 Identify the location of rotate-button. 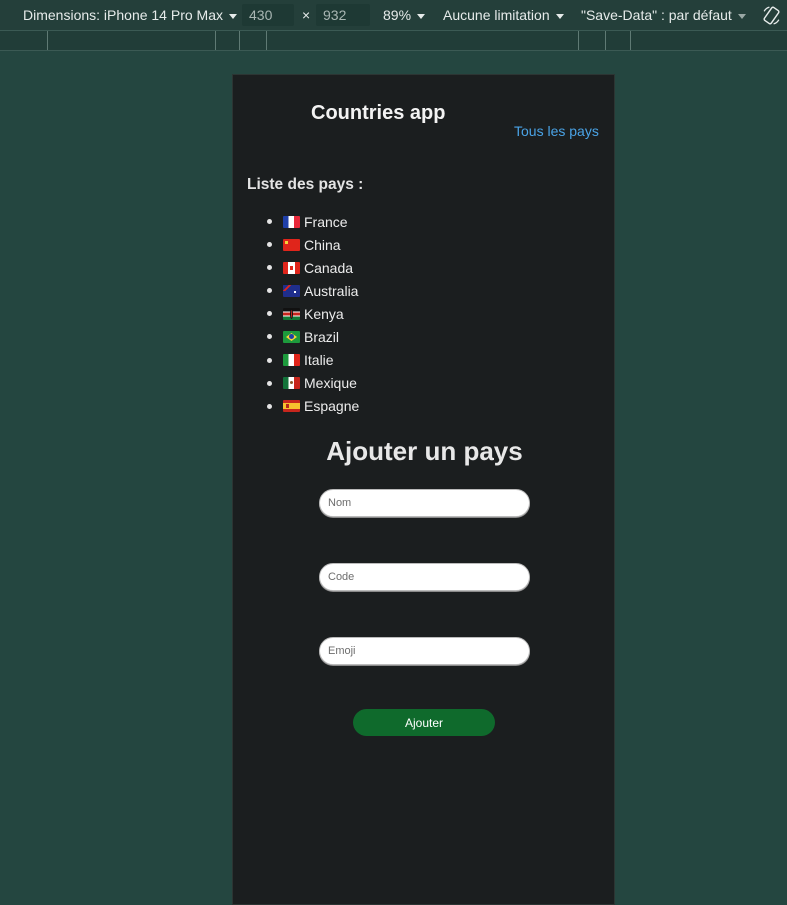
(771, 15).